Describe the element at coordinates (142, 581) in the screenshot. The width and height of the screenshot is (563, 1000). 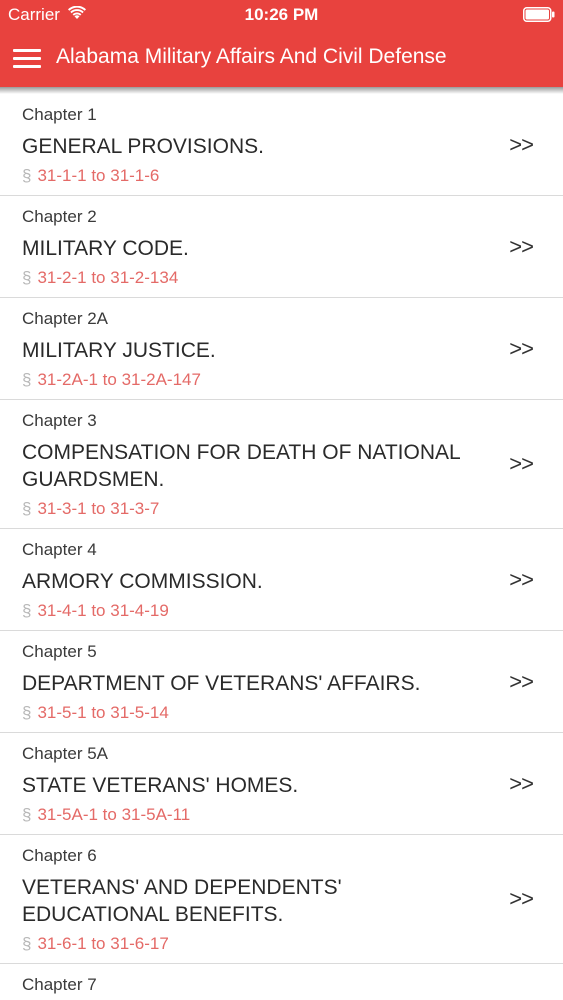
I see `chapter-title: ARMORY COMMISSION.` at that location.